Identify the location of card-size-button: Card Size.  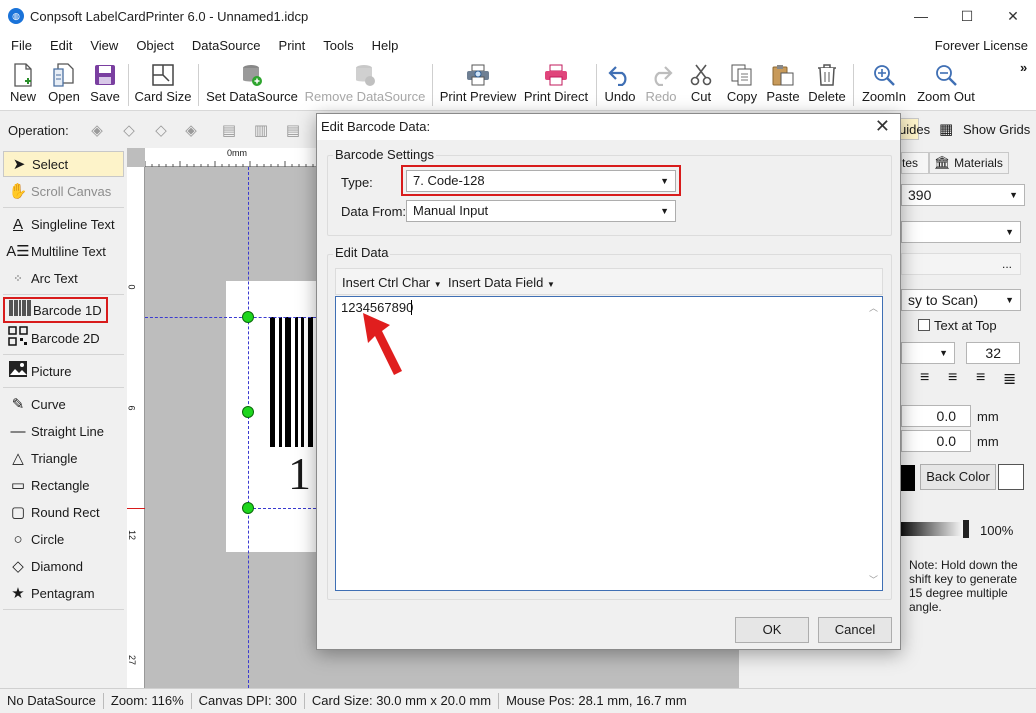
(163, 85).